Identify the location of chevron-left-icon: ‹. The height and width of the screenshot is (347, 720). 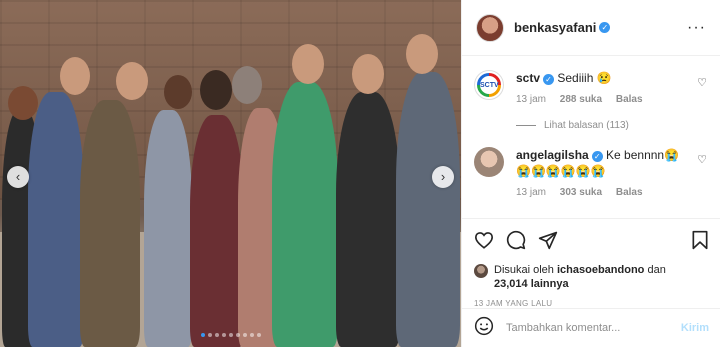
(18, 176).